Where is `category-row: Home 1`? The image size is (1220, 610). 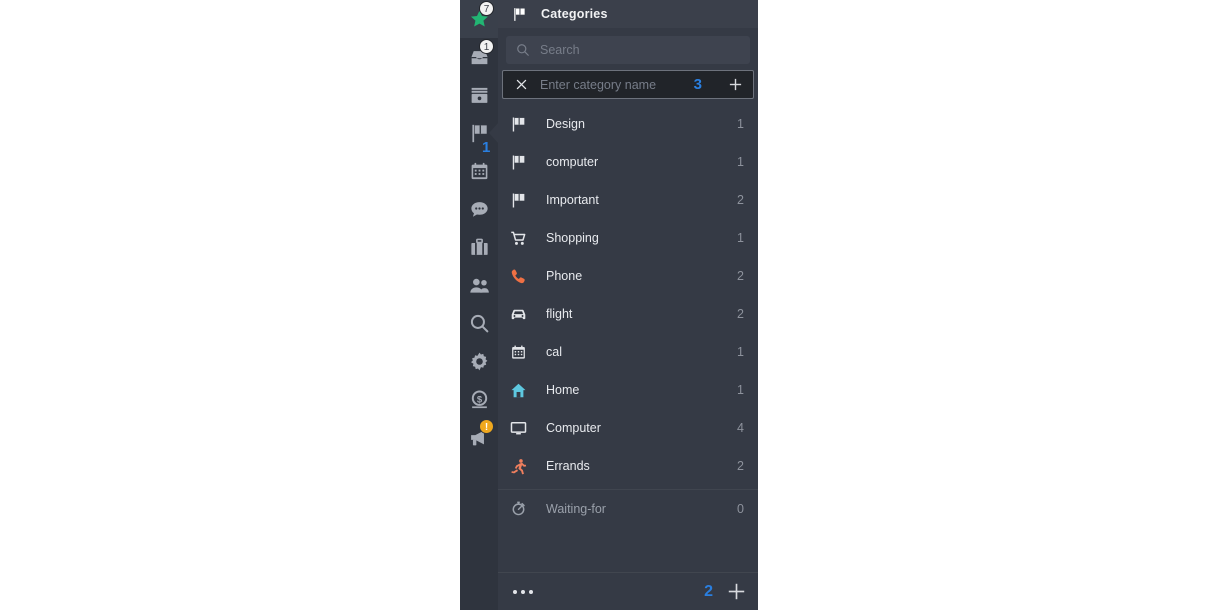
category-row: Home 1 is located at coordinates (628, 390).